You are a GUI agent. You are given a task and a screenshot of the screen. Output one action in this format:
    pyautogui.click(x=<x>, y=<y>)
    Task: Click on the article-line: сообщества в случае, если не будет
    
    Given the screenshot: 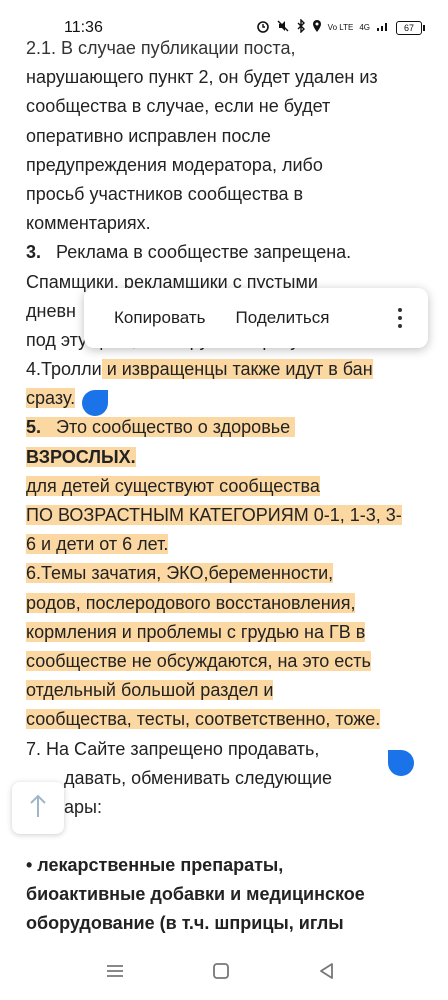 What is the action you would take?
    pyautogui.click(x=178, y=106)
    